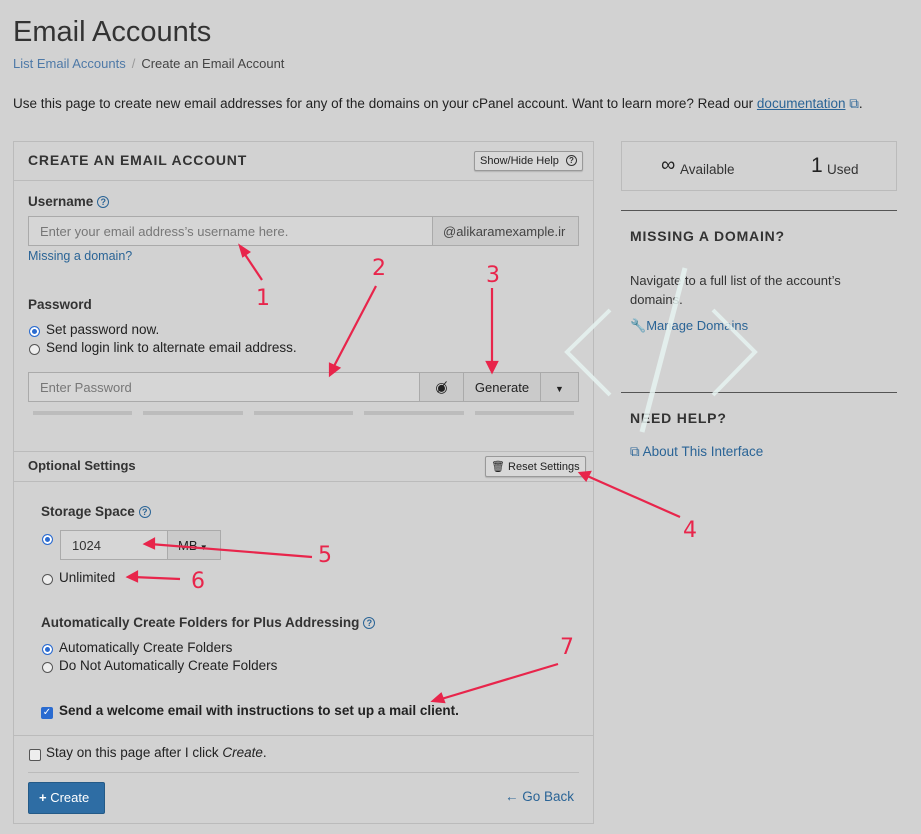  Describe the element at coordinates (103, 329) in the screenshot. I see `set-password-now-label: Set password now.` at that location.